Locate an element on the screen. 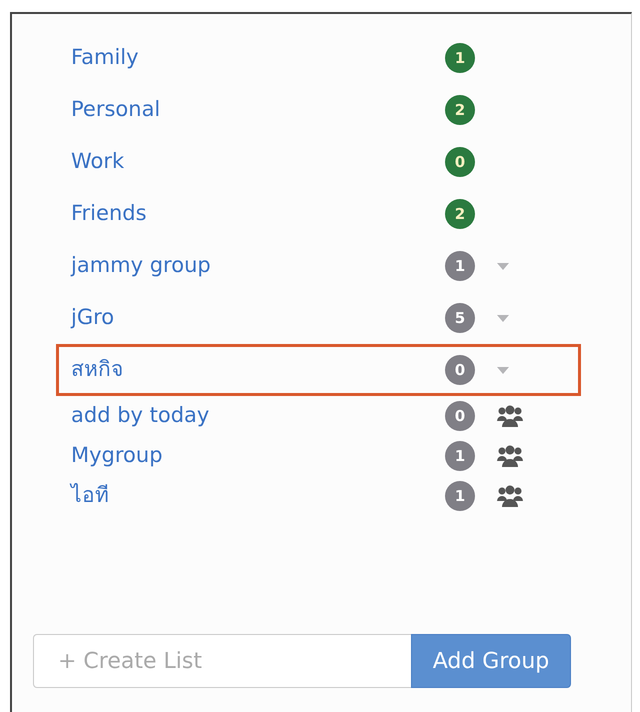 The height and width of the screenshot is (712, 640). group-link: ไอที is located at coordinates (90, 495).